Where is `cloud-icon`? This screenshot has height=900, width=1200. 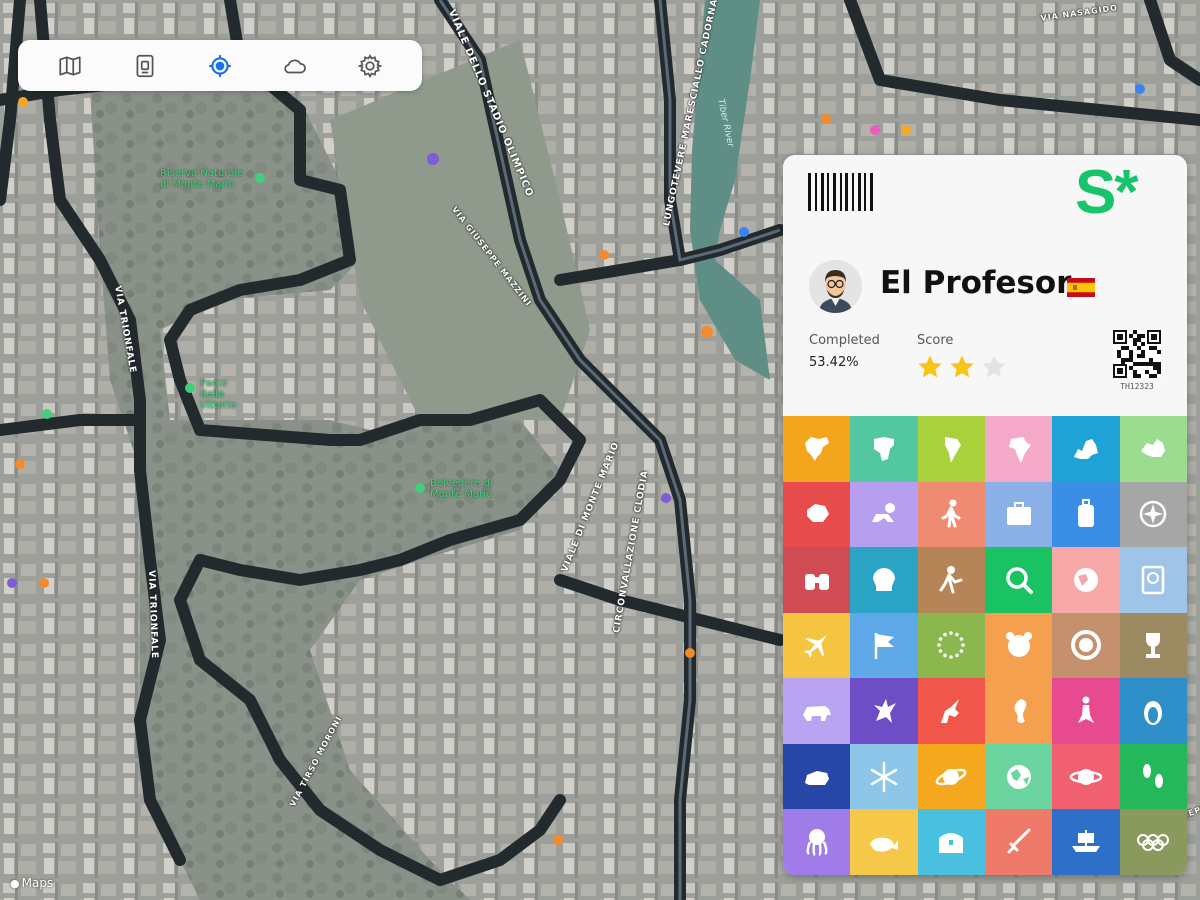
cloud-icon is located at coordinates (295, 66).